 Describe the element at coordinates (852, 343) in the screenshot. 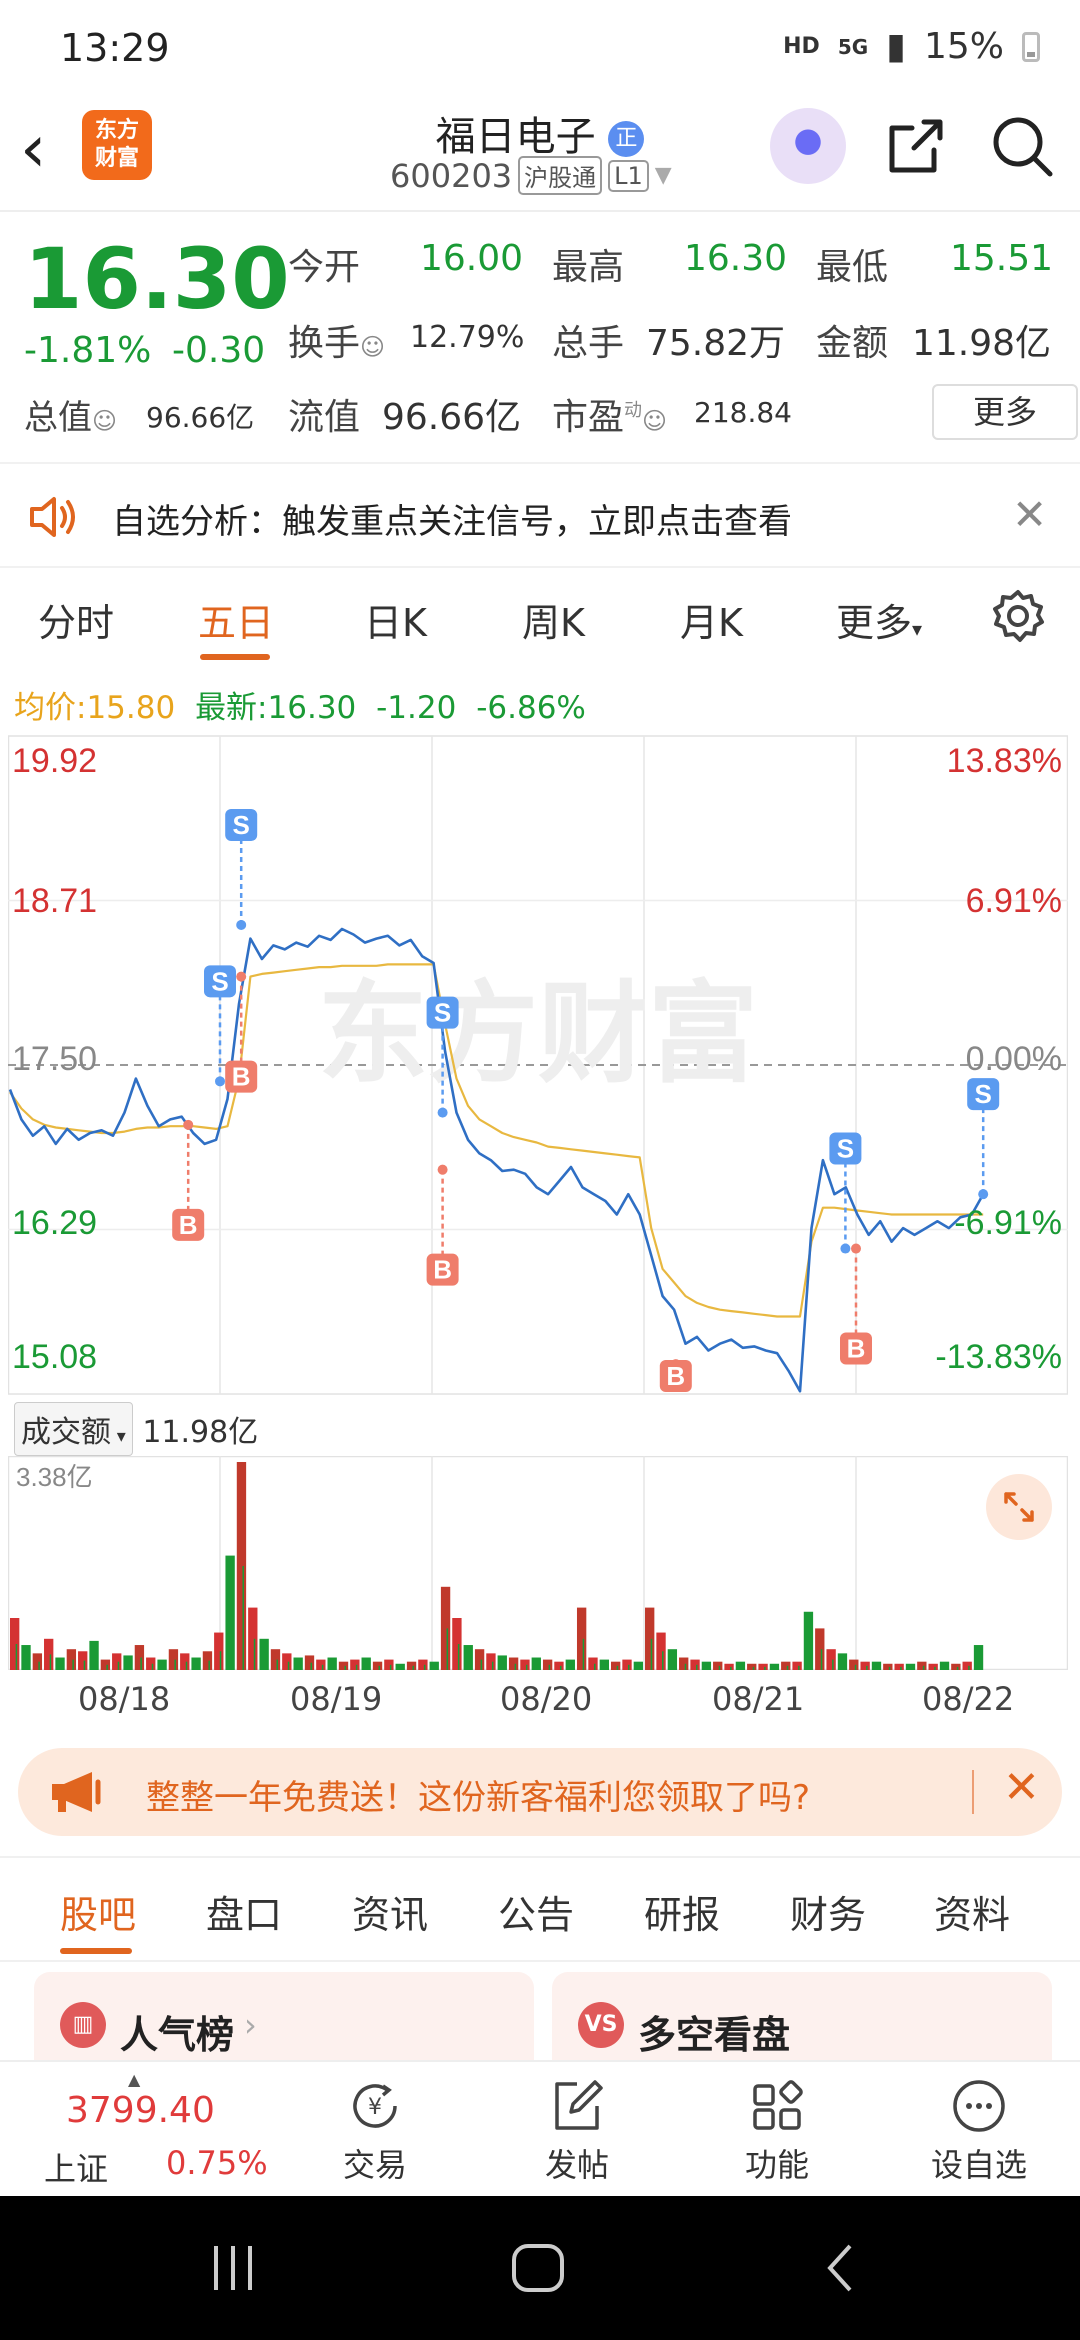

I see `amount-label: 金额` at that location.